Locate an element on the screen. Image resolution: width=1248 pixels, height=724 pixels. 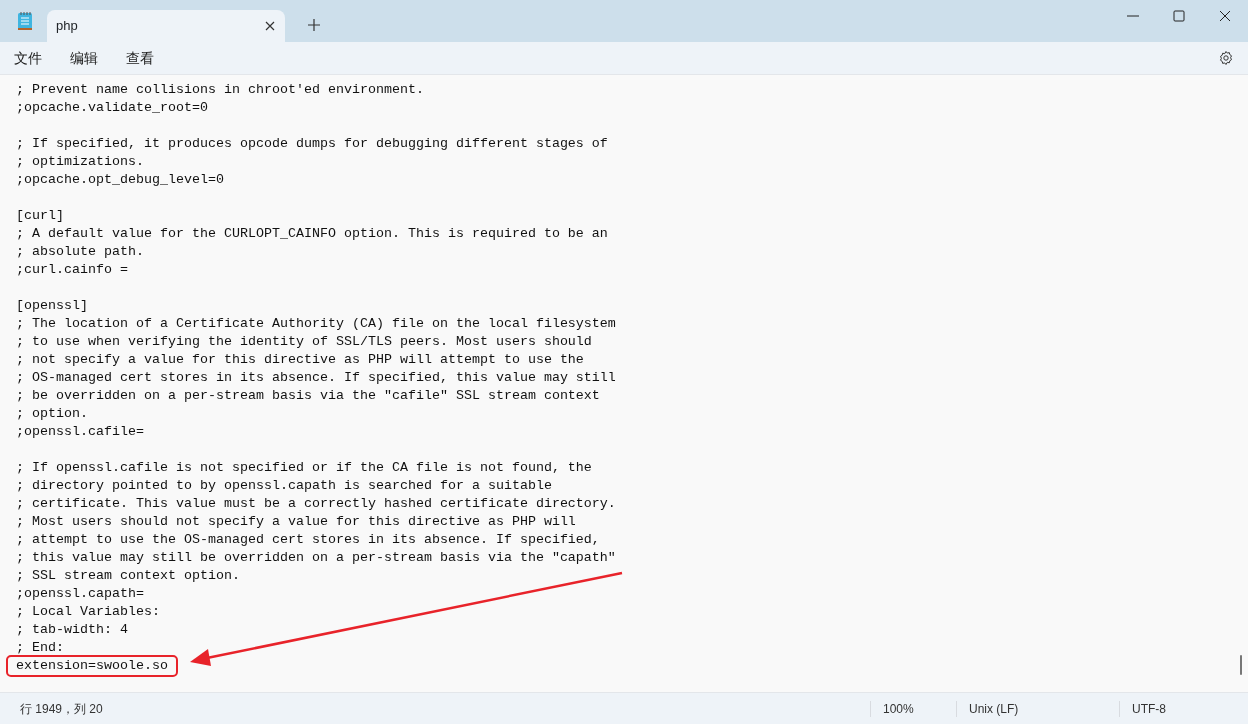
code-line: ; directory pointed to by openssl.capath is searched for a suitable is located at coordinates (284, 485).